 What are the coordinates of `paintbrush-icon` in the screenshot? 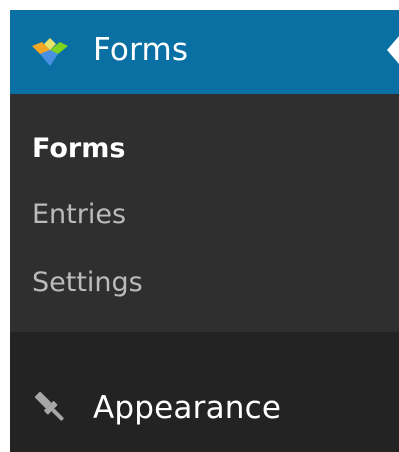 It's located at (50, 407).